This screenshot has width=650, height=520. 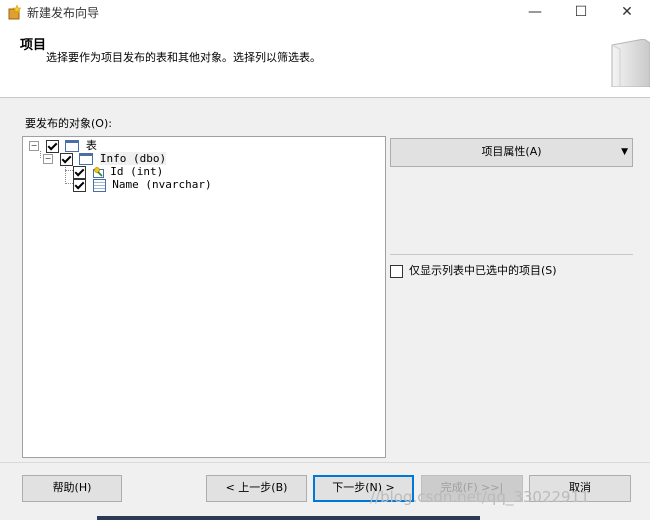 What do you see at coordinates (63, 146) in the screenshot?
I see `tree-node-tables: − 表` at bounding box center [63, 146].